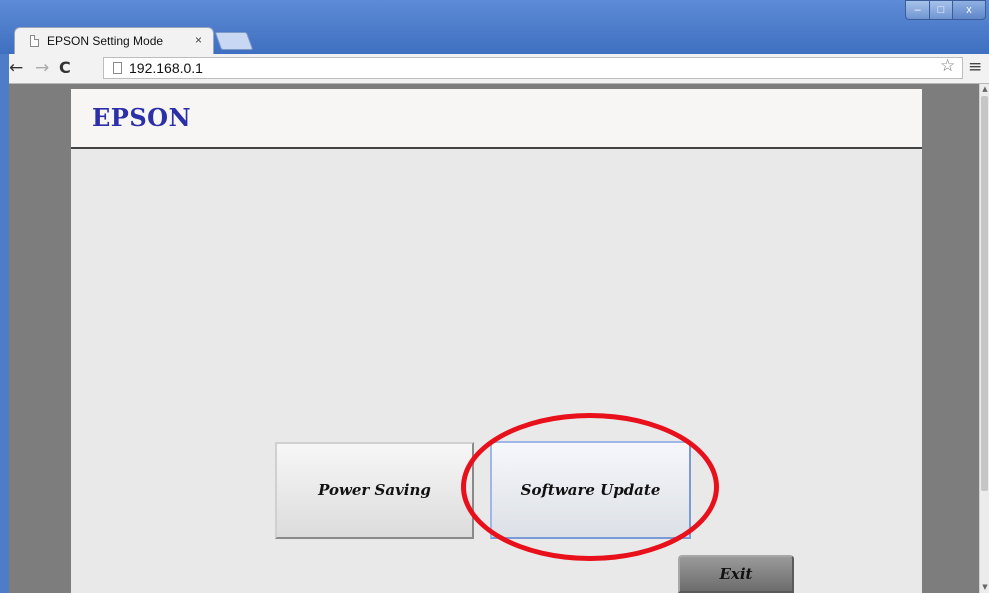  What do you see at coordinates (42, 68) in the screenshot?
I see `forward-arrow-icon: →` at bounding box center [42, 68].